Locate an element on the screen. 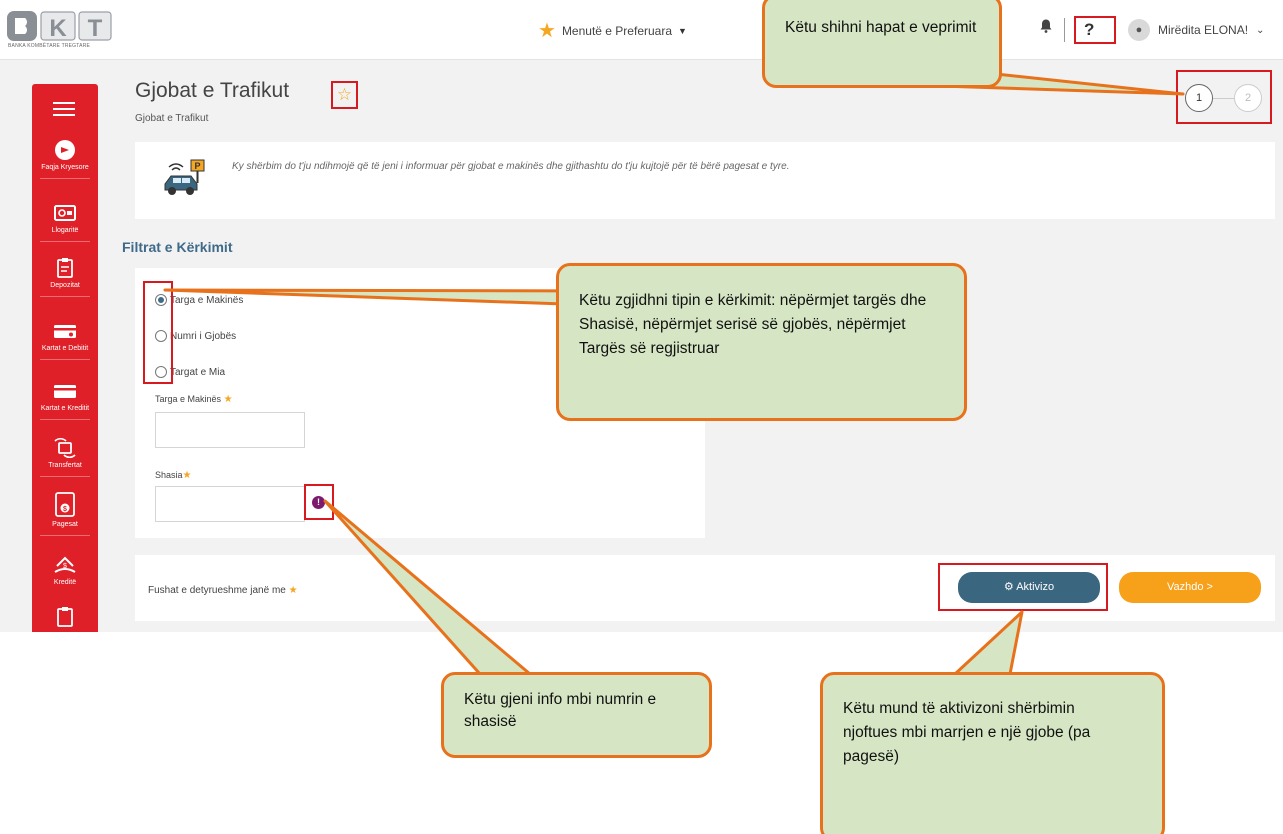  car-parking-icon: P is located at coordinates (184, 177).